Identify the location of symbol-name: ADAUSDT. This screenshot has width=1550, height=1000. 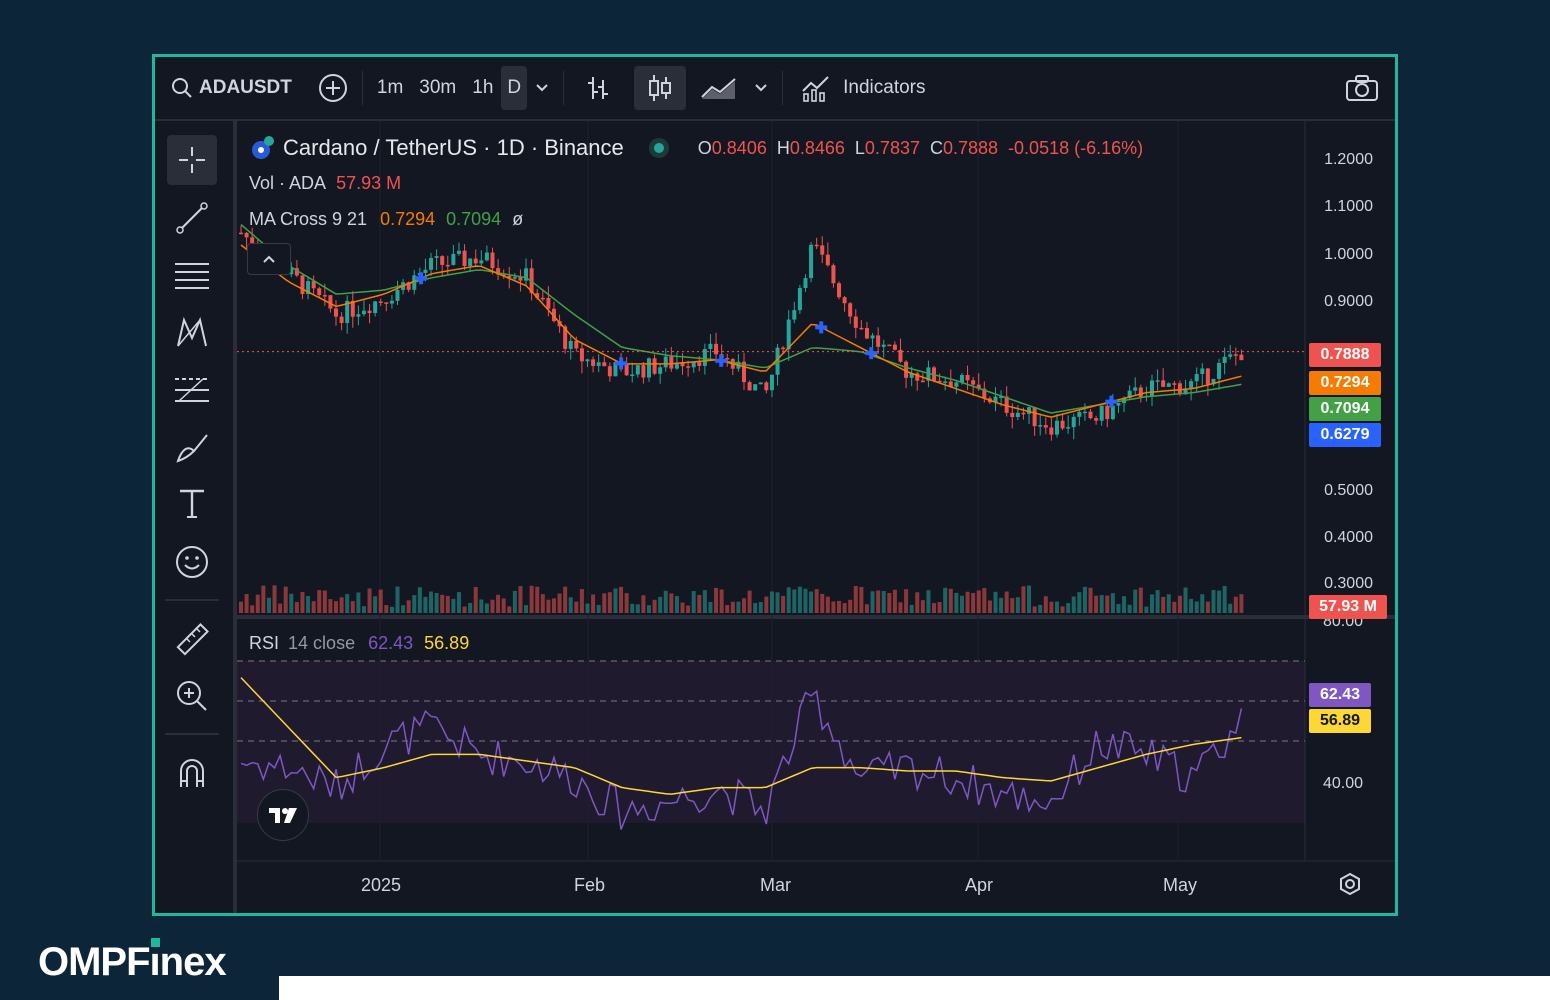
(245, 87).